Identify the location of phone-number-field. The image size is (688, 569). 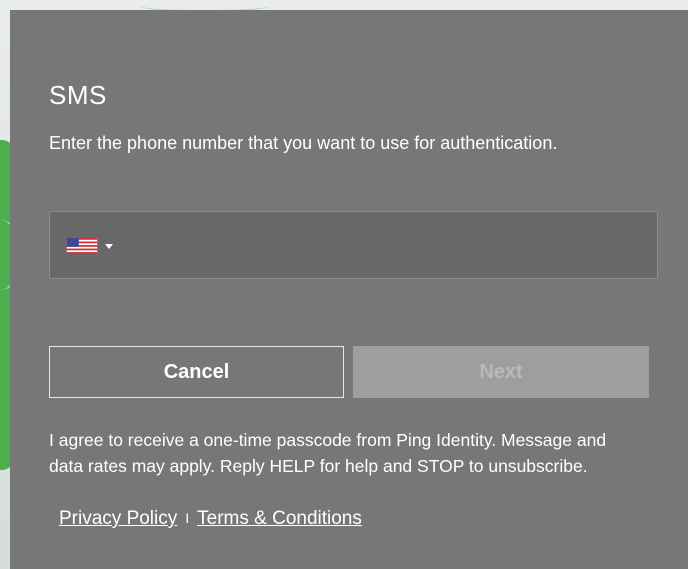
(353, 245).